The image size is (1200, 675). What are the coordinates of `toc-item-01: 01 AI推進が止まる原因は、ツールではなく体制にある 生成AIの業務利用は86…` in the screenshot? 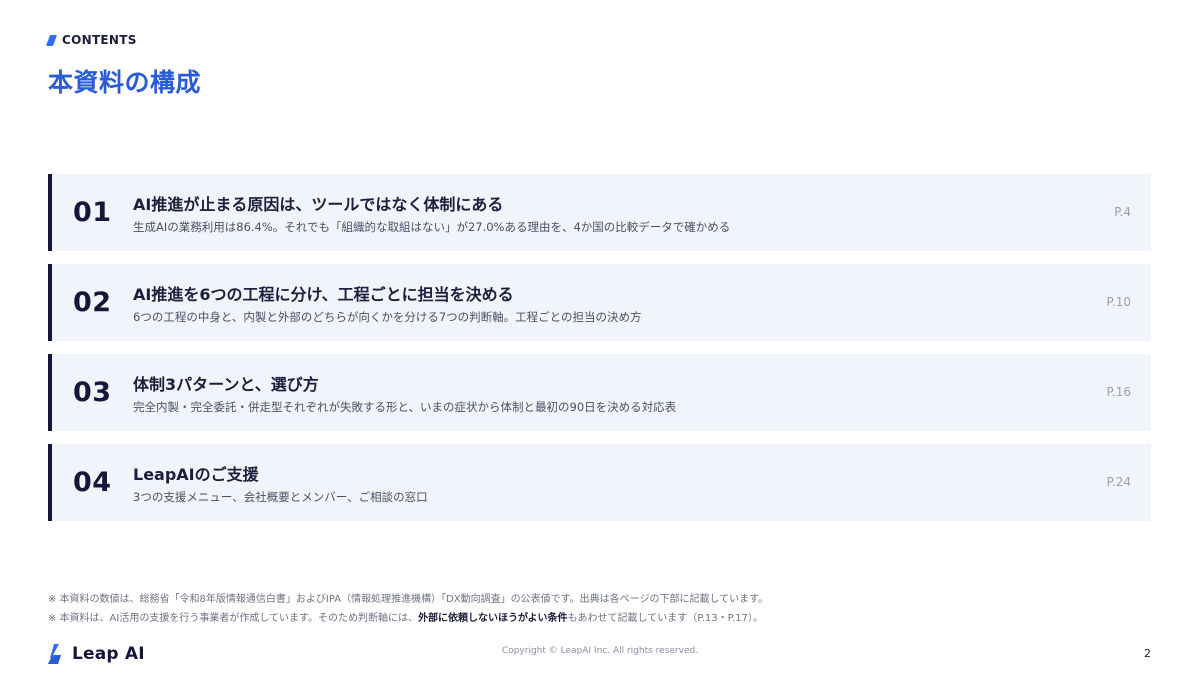 It's located at (599, 212).